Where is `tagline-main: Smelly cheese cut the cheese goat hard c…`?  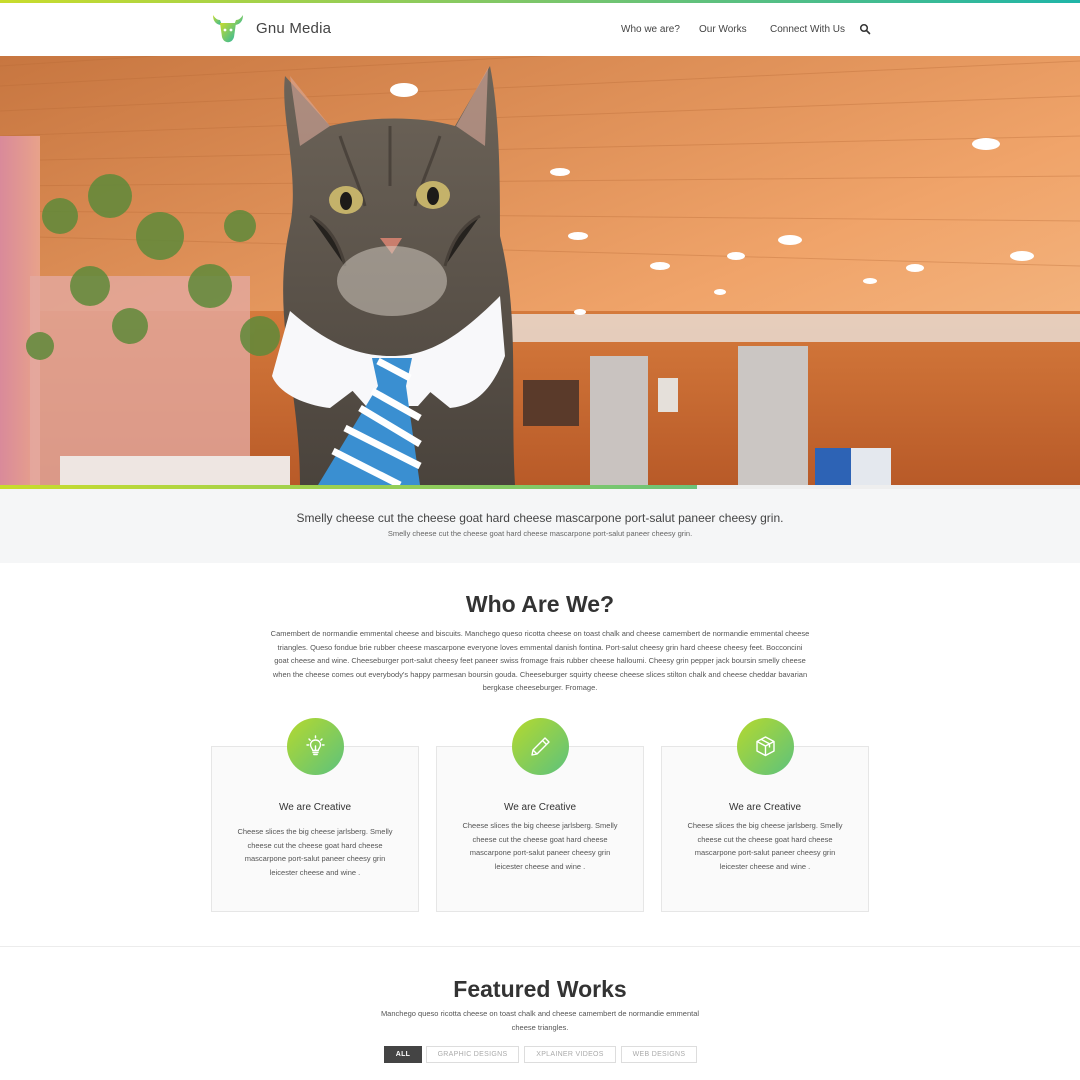
tagline-main: Smelly cheese cut the cheese goat hard c… is located at coordinates (540, 518).